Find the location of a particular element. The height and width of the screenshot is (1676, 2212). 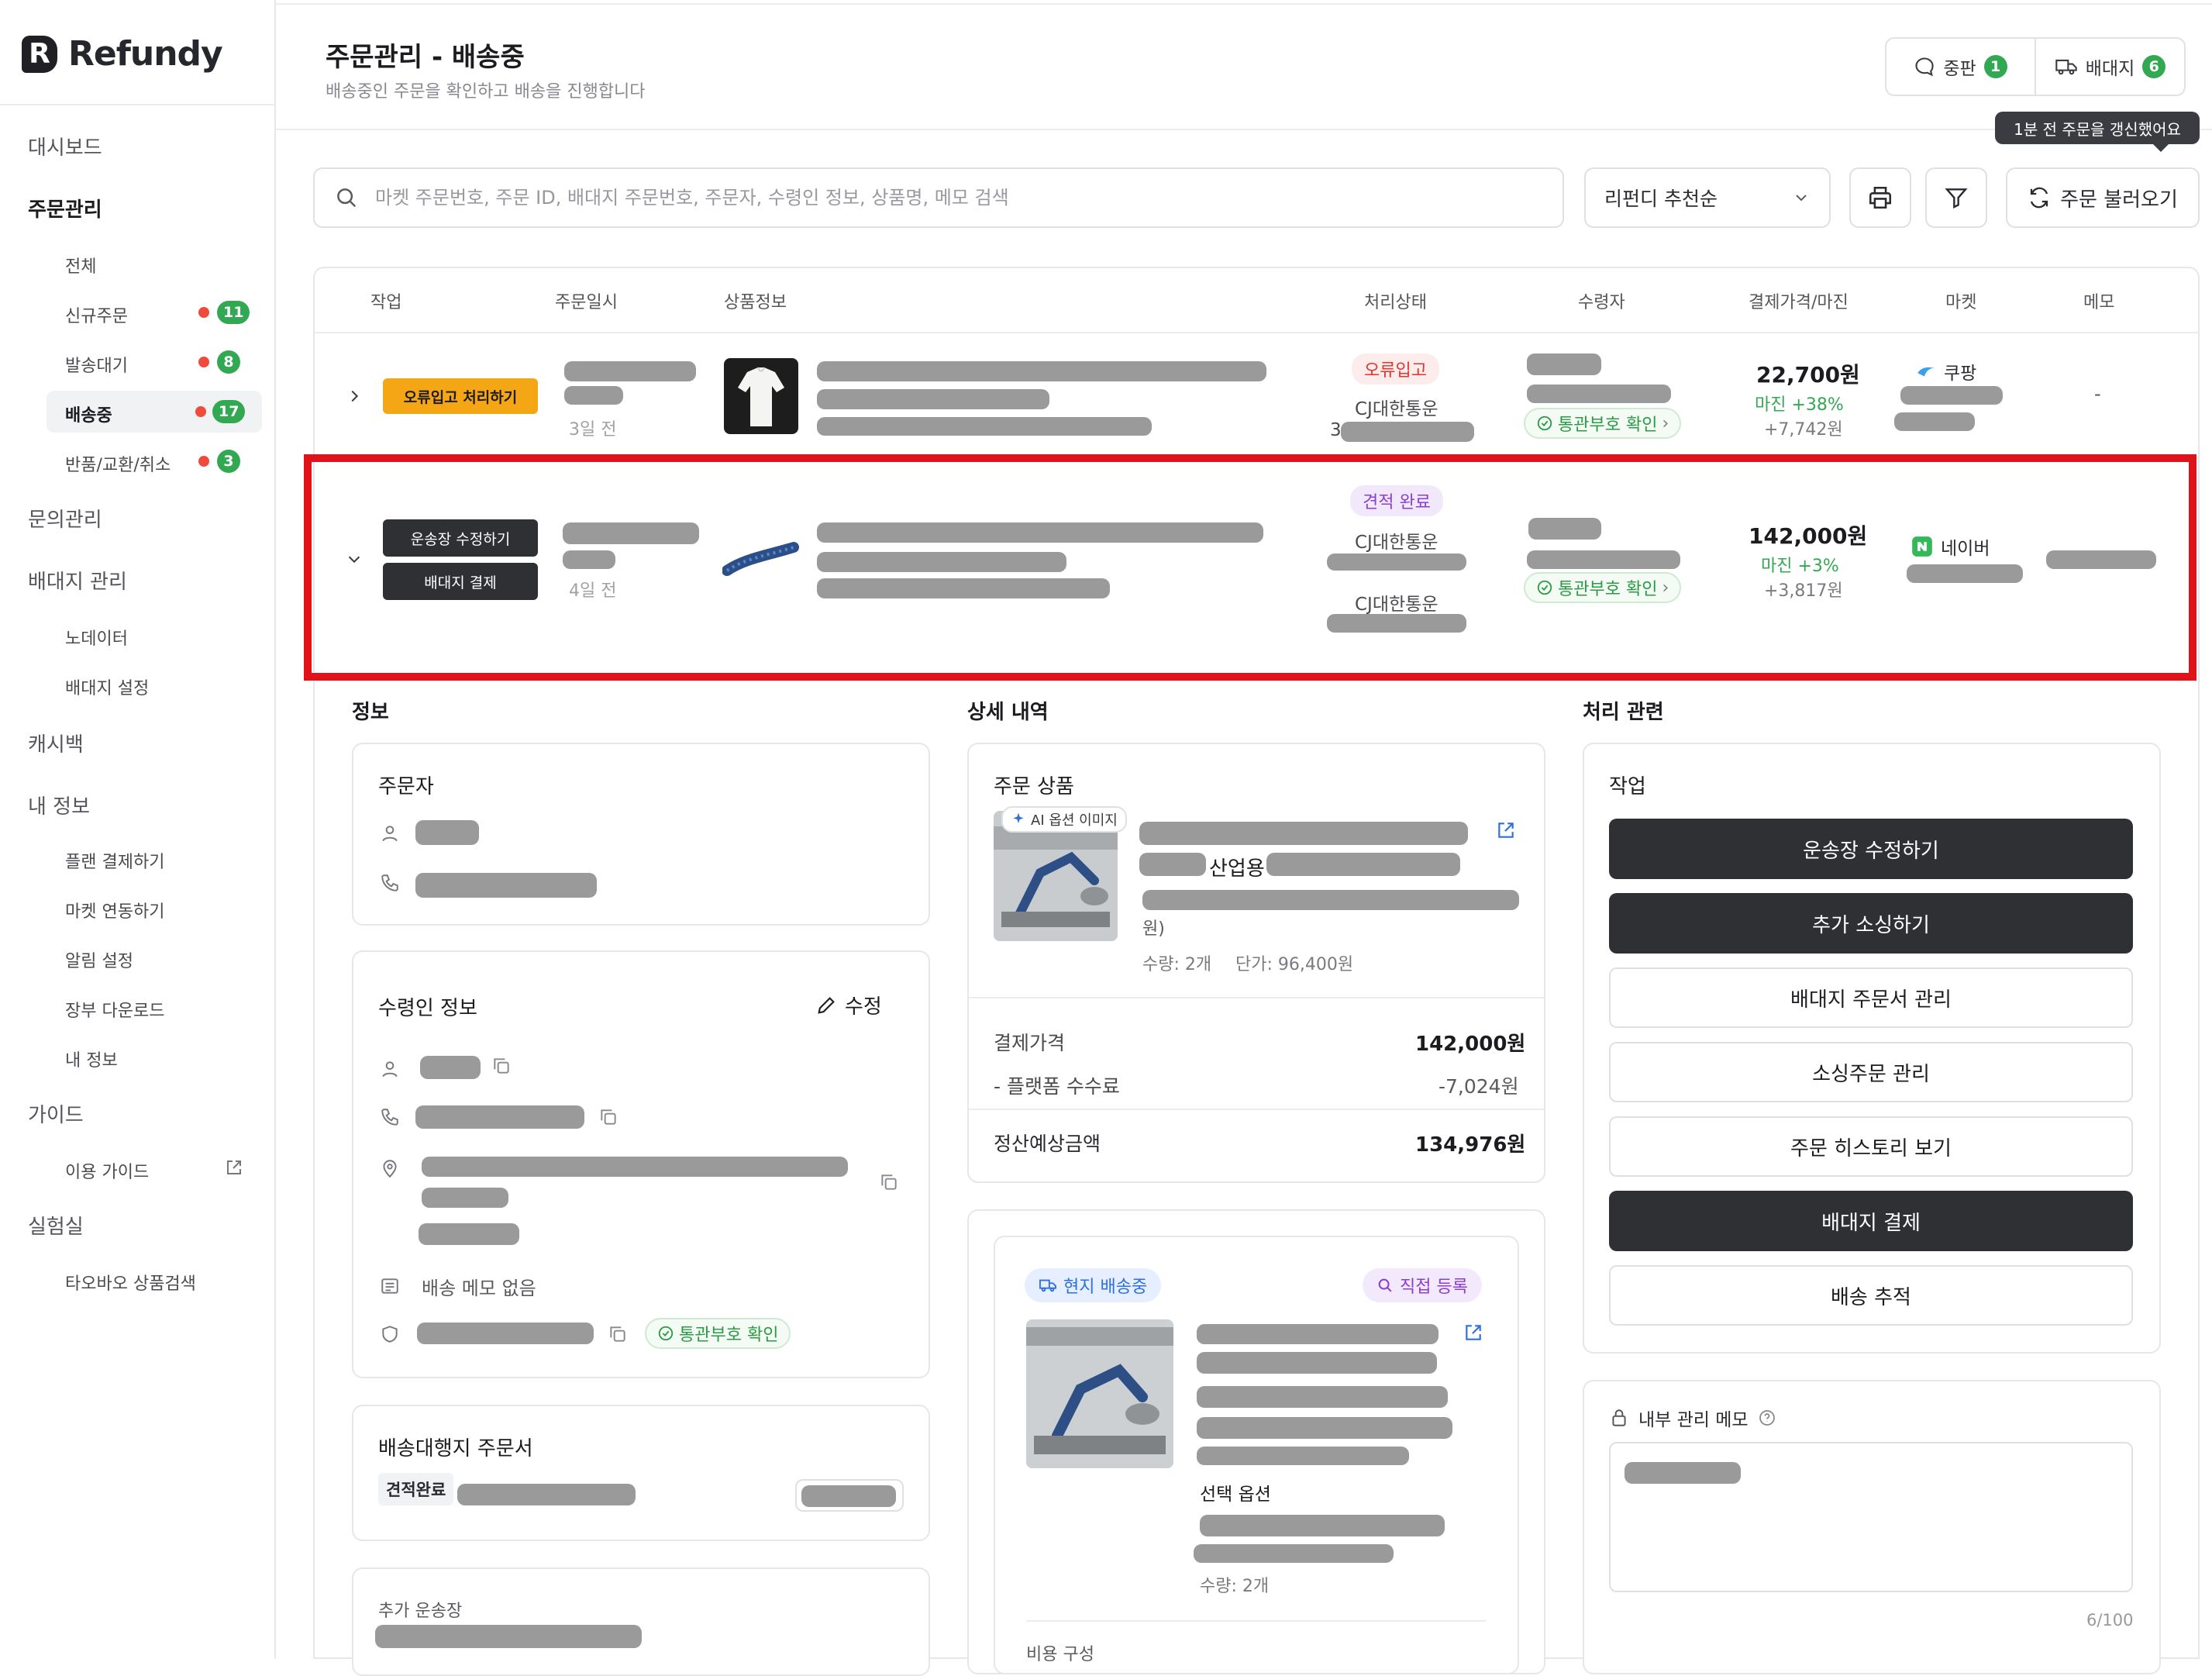

nav-orders-all: 전체 is located at coordinates (80, 265).